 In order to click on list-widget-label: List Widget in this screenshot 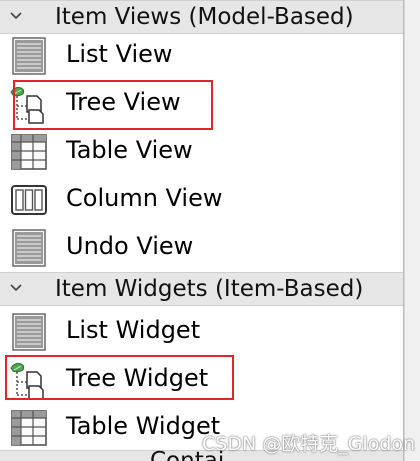, I will do `click(133, 330)`.